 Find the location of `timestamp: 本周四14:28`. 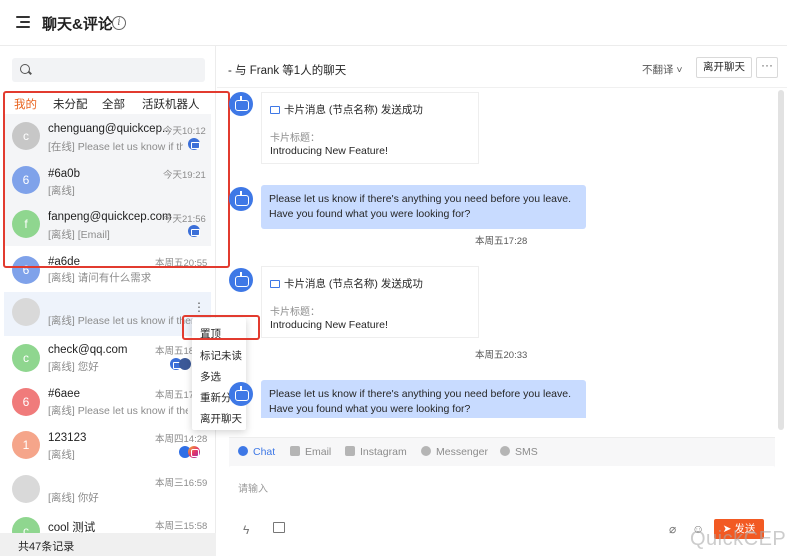

timestamp: 本周四14:28 is located at coordinates (181, 439).